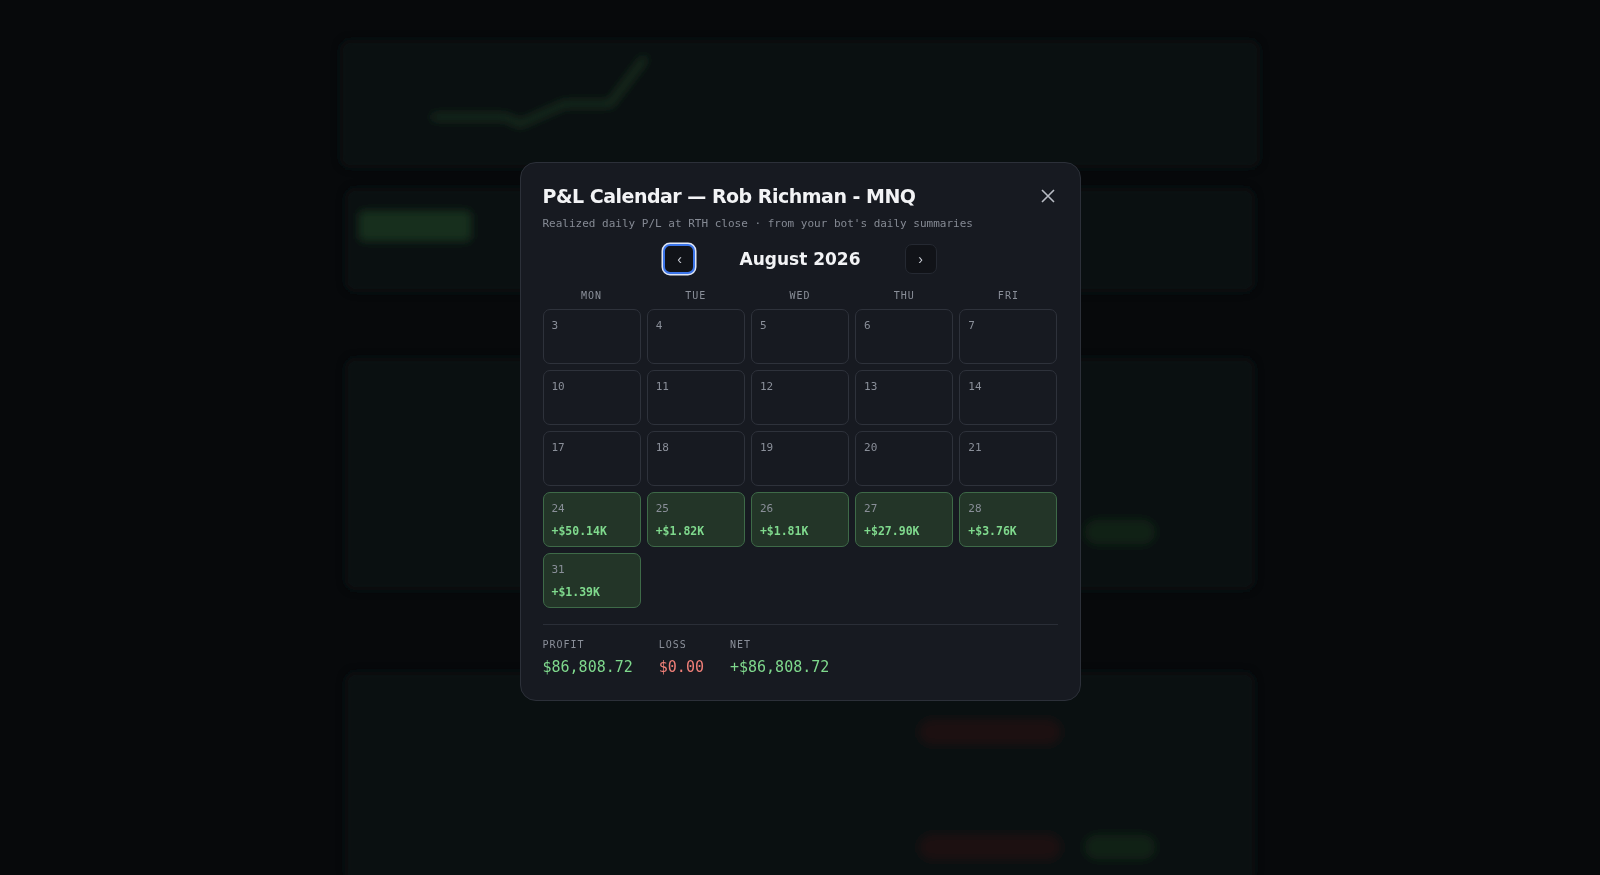 The image size is (1600, 875). Describe the element at coordinates (576, 592) in the screenshot. I see `day-pnl: +$1.39K` at that location.